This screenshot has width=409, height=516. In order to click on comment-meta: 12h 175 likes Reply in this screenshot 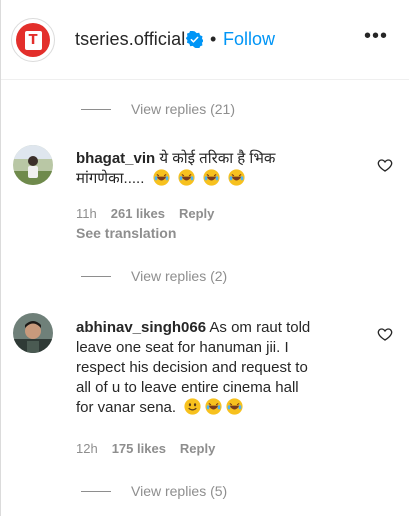, I will do `click(145, 448)`.